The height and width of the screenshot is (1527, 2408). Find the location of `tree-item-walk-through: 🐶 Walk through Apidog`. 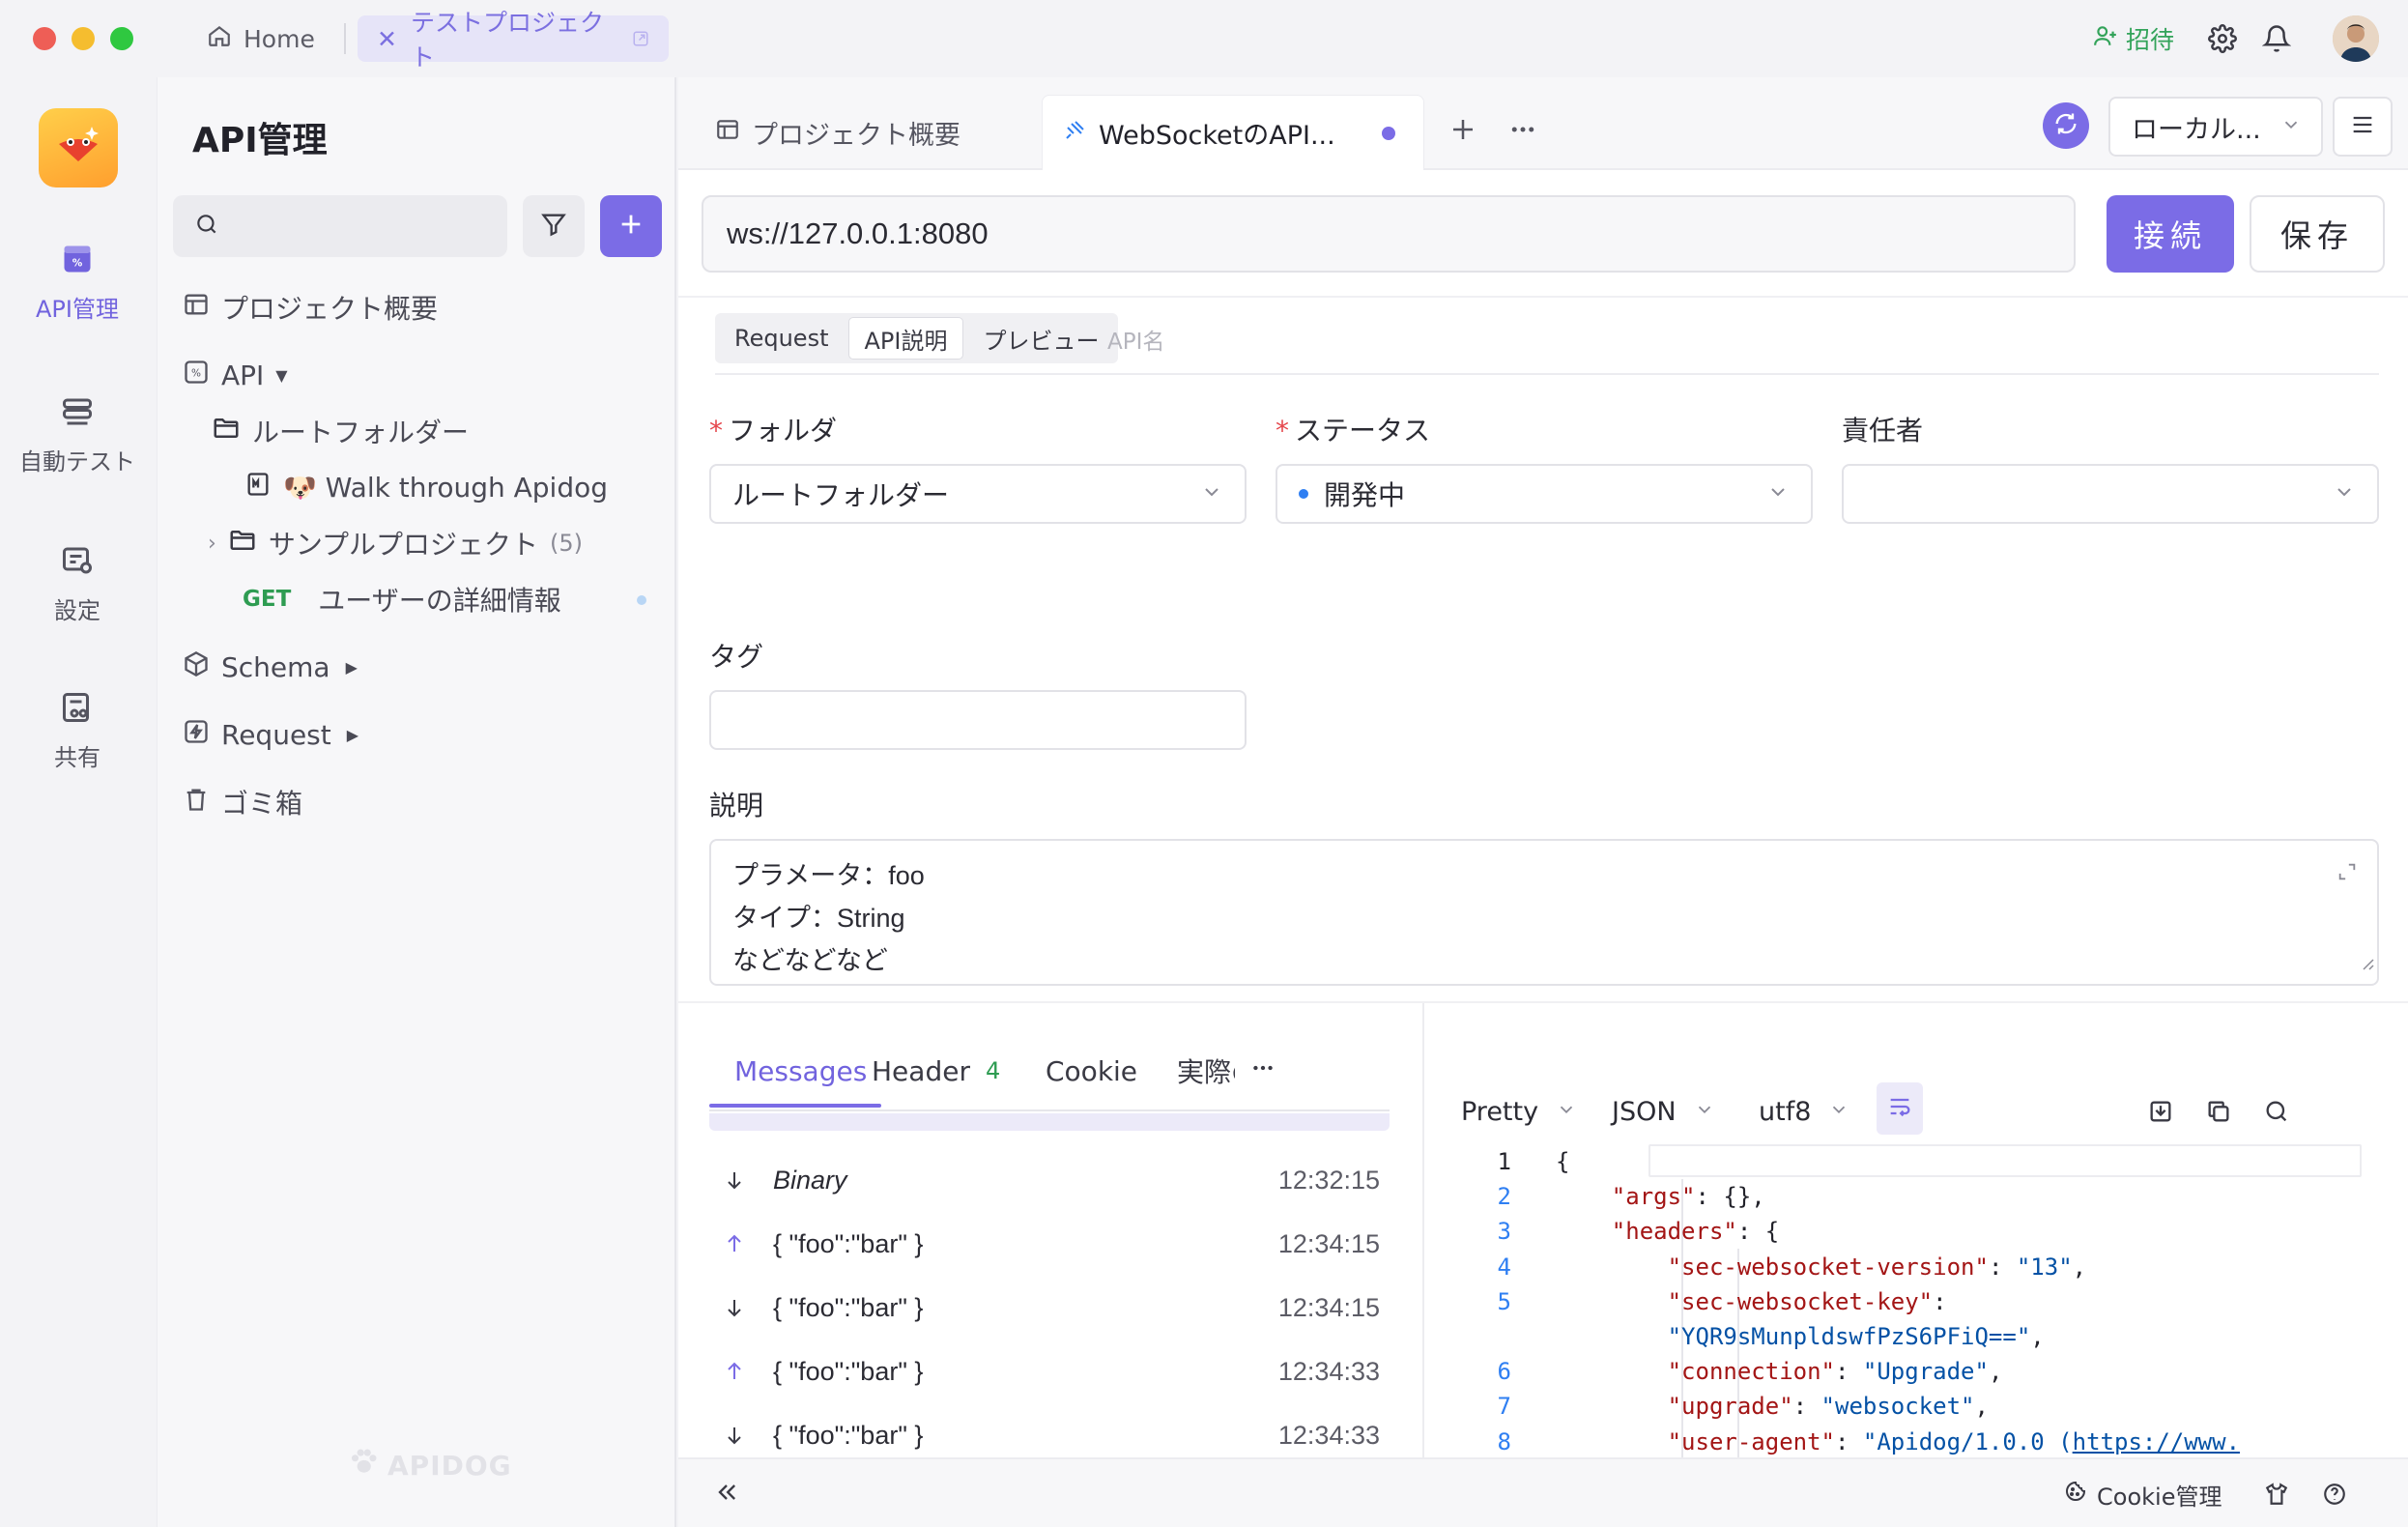

tree-item-walk-through: 🐶 Walk through Apidog is located at coordinates (426, 487).